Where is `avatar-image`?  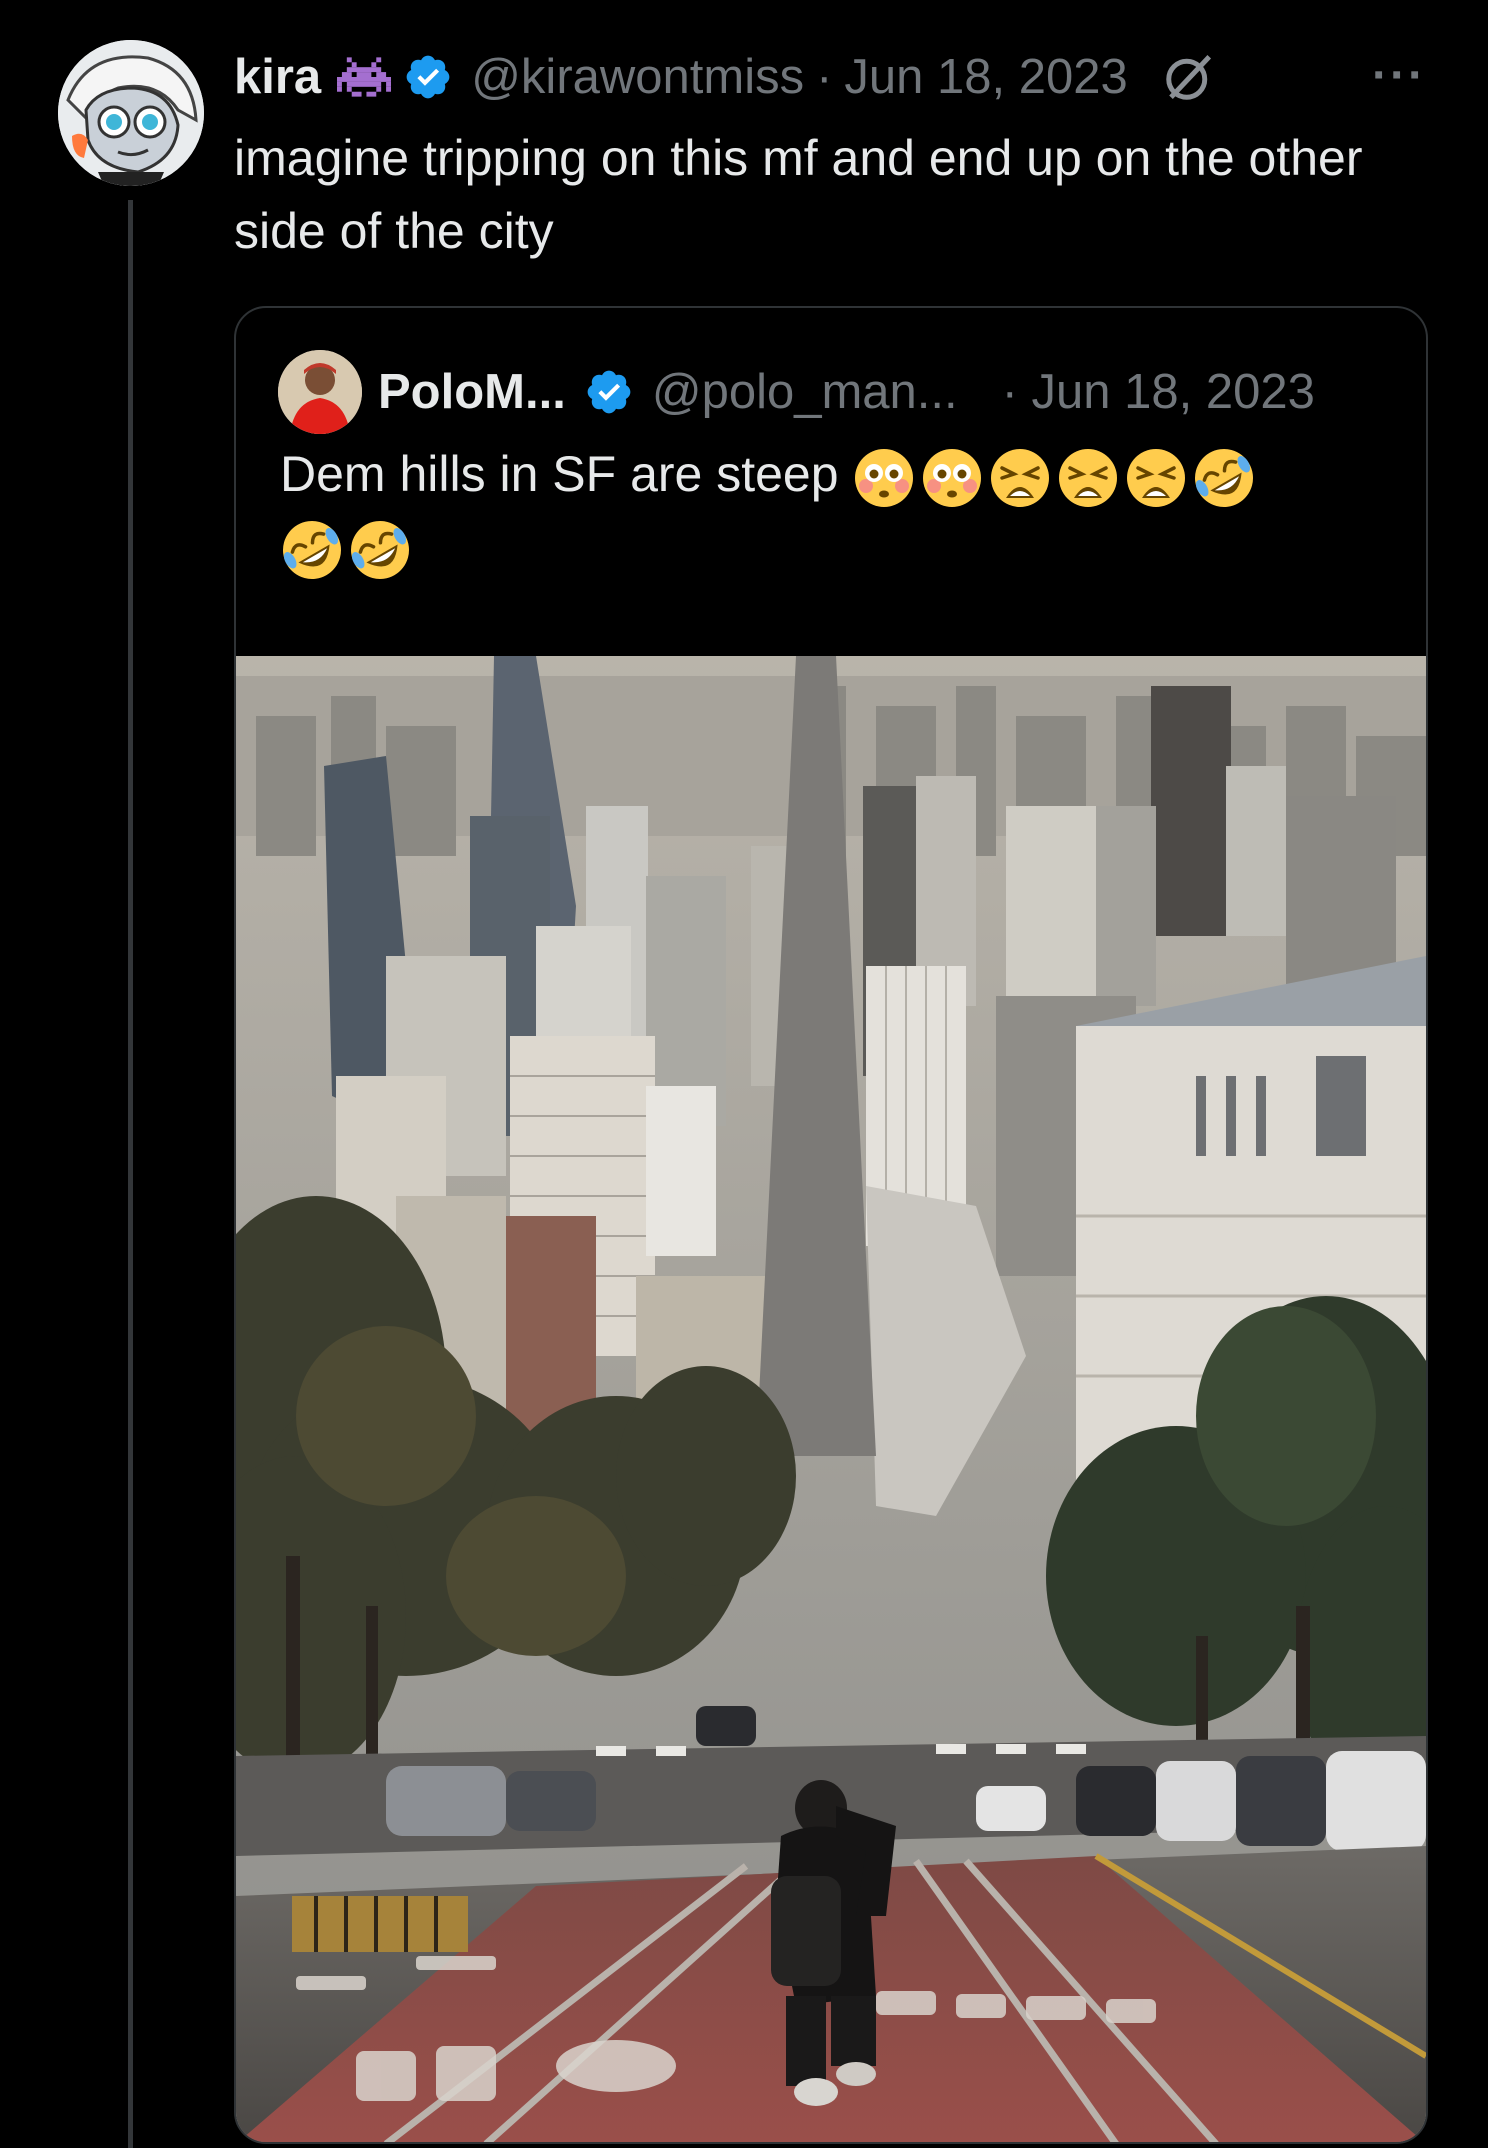 avatar-image is located at coordinates (131, 113).